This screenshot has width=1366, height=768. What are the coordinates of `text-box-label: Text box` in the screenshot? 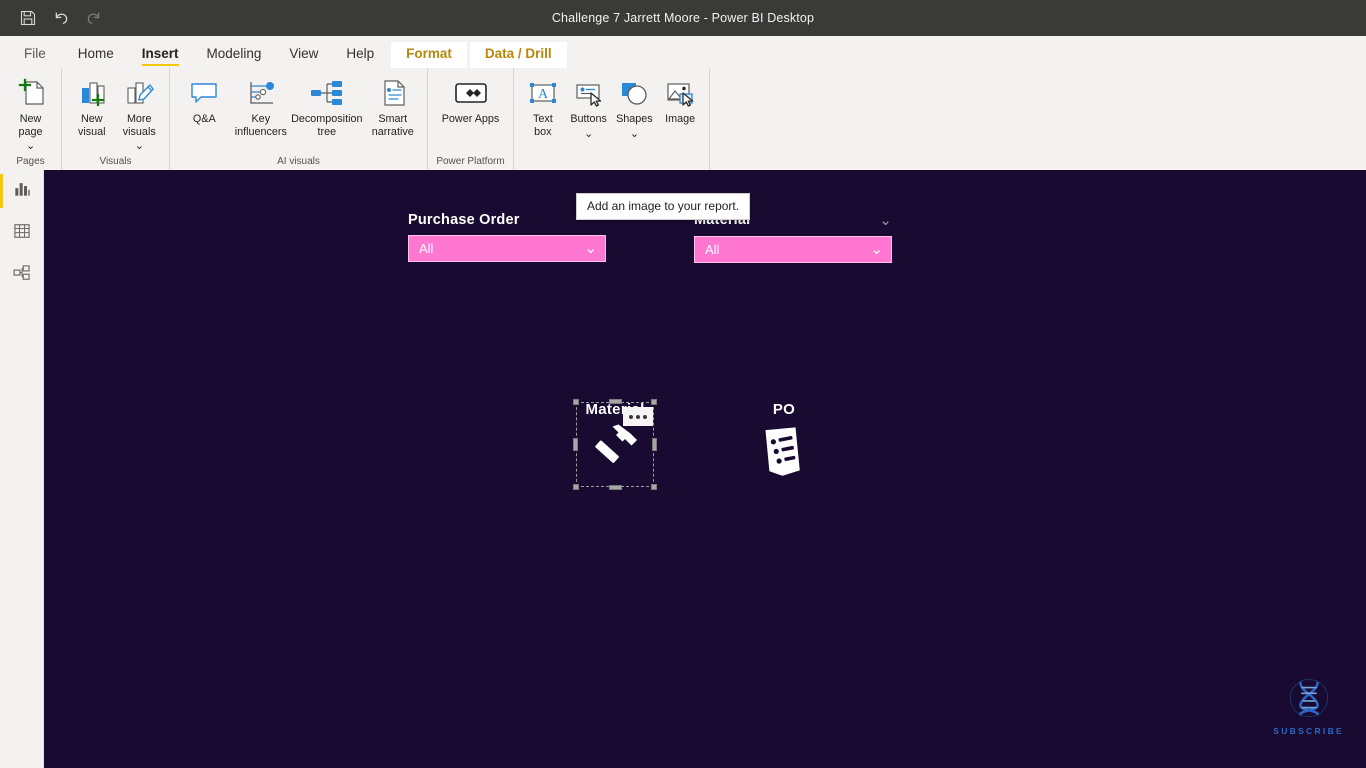 It's located at (542, 125).